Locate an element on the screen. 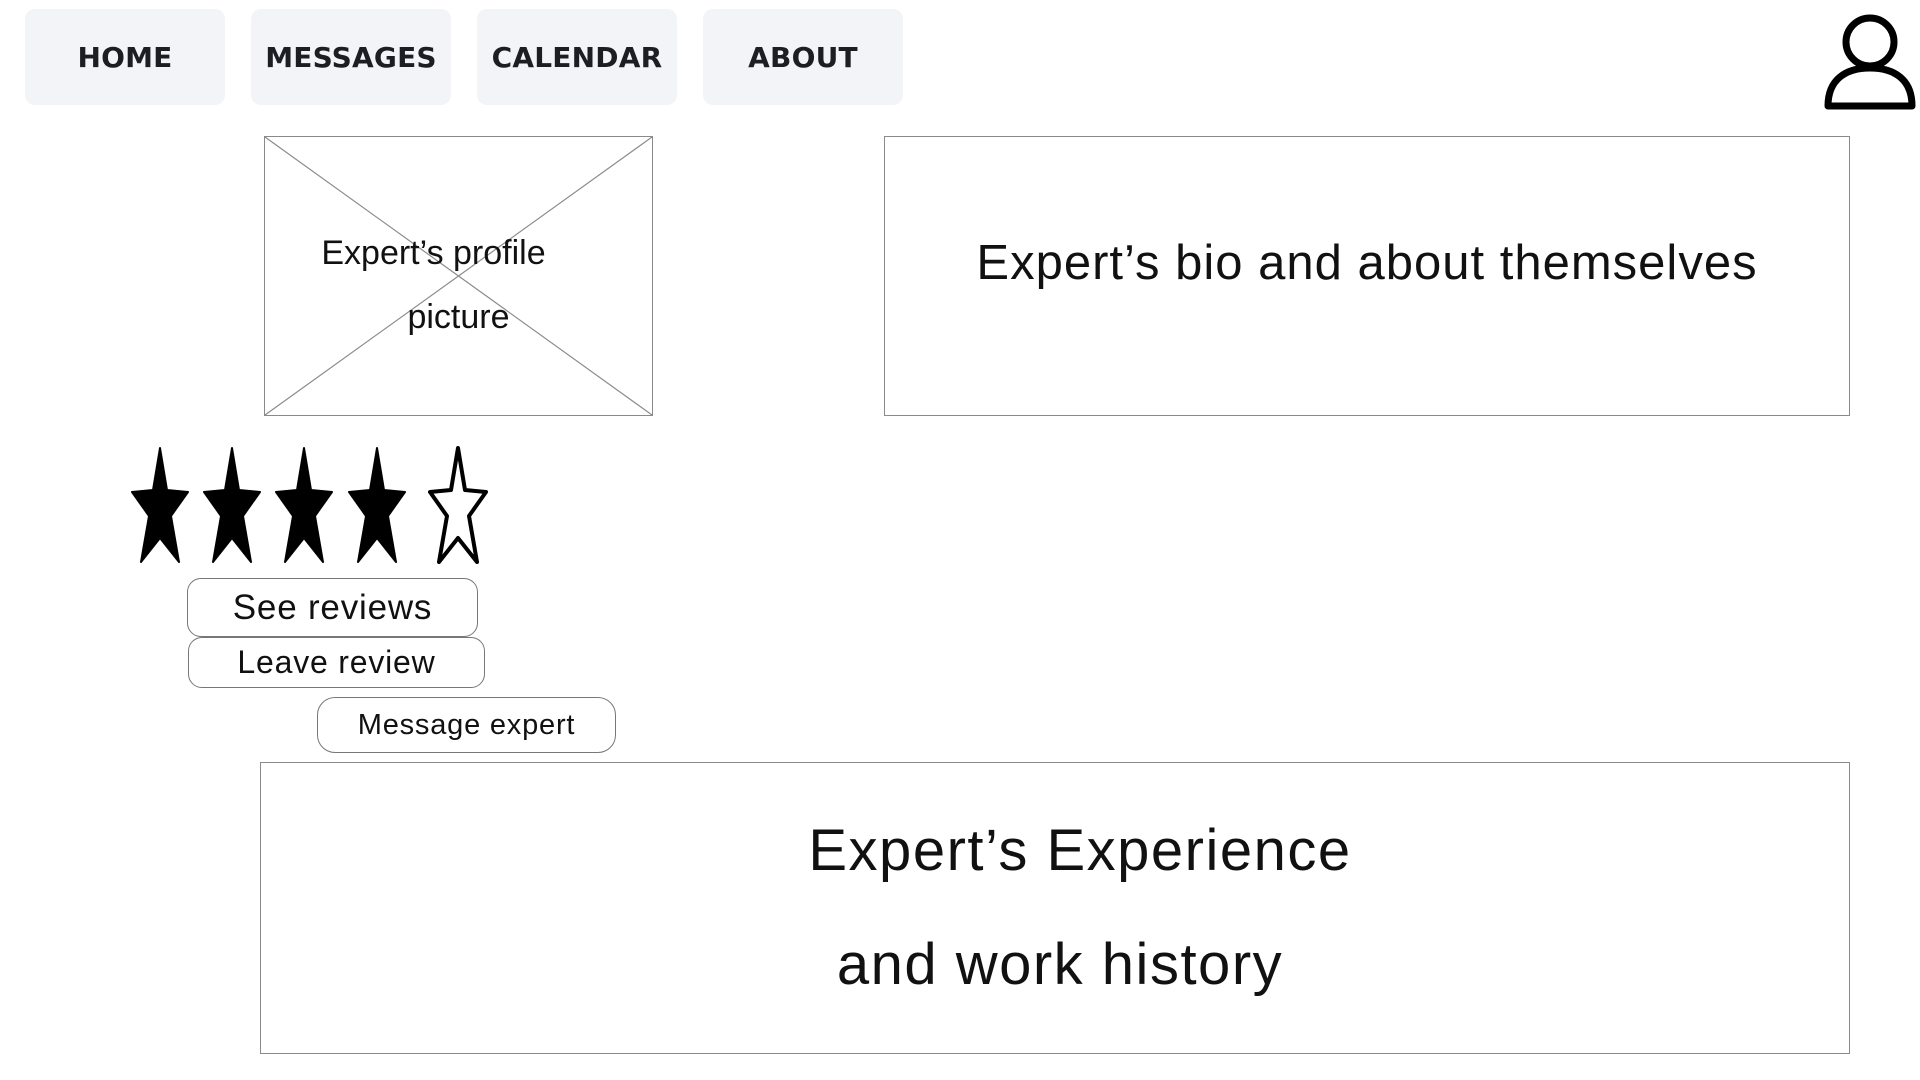 This screenshot has height=1080, width=1920. expert-bio-text: Expert’s bio and about themselves is located at coordinates (1367, 263).